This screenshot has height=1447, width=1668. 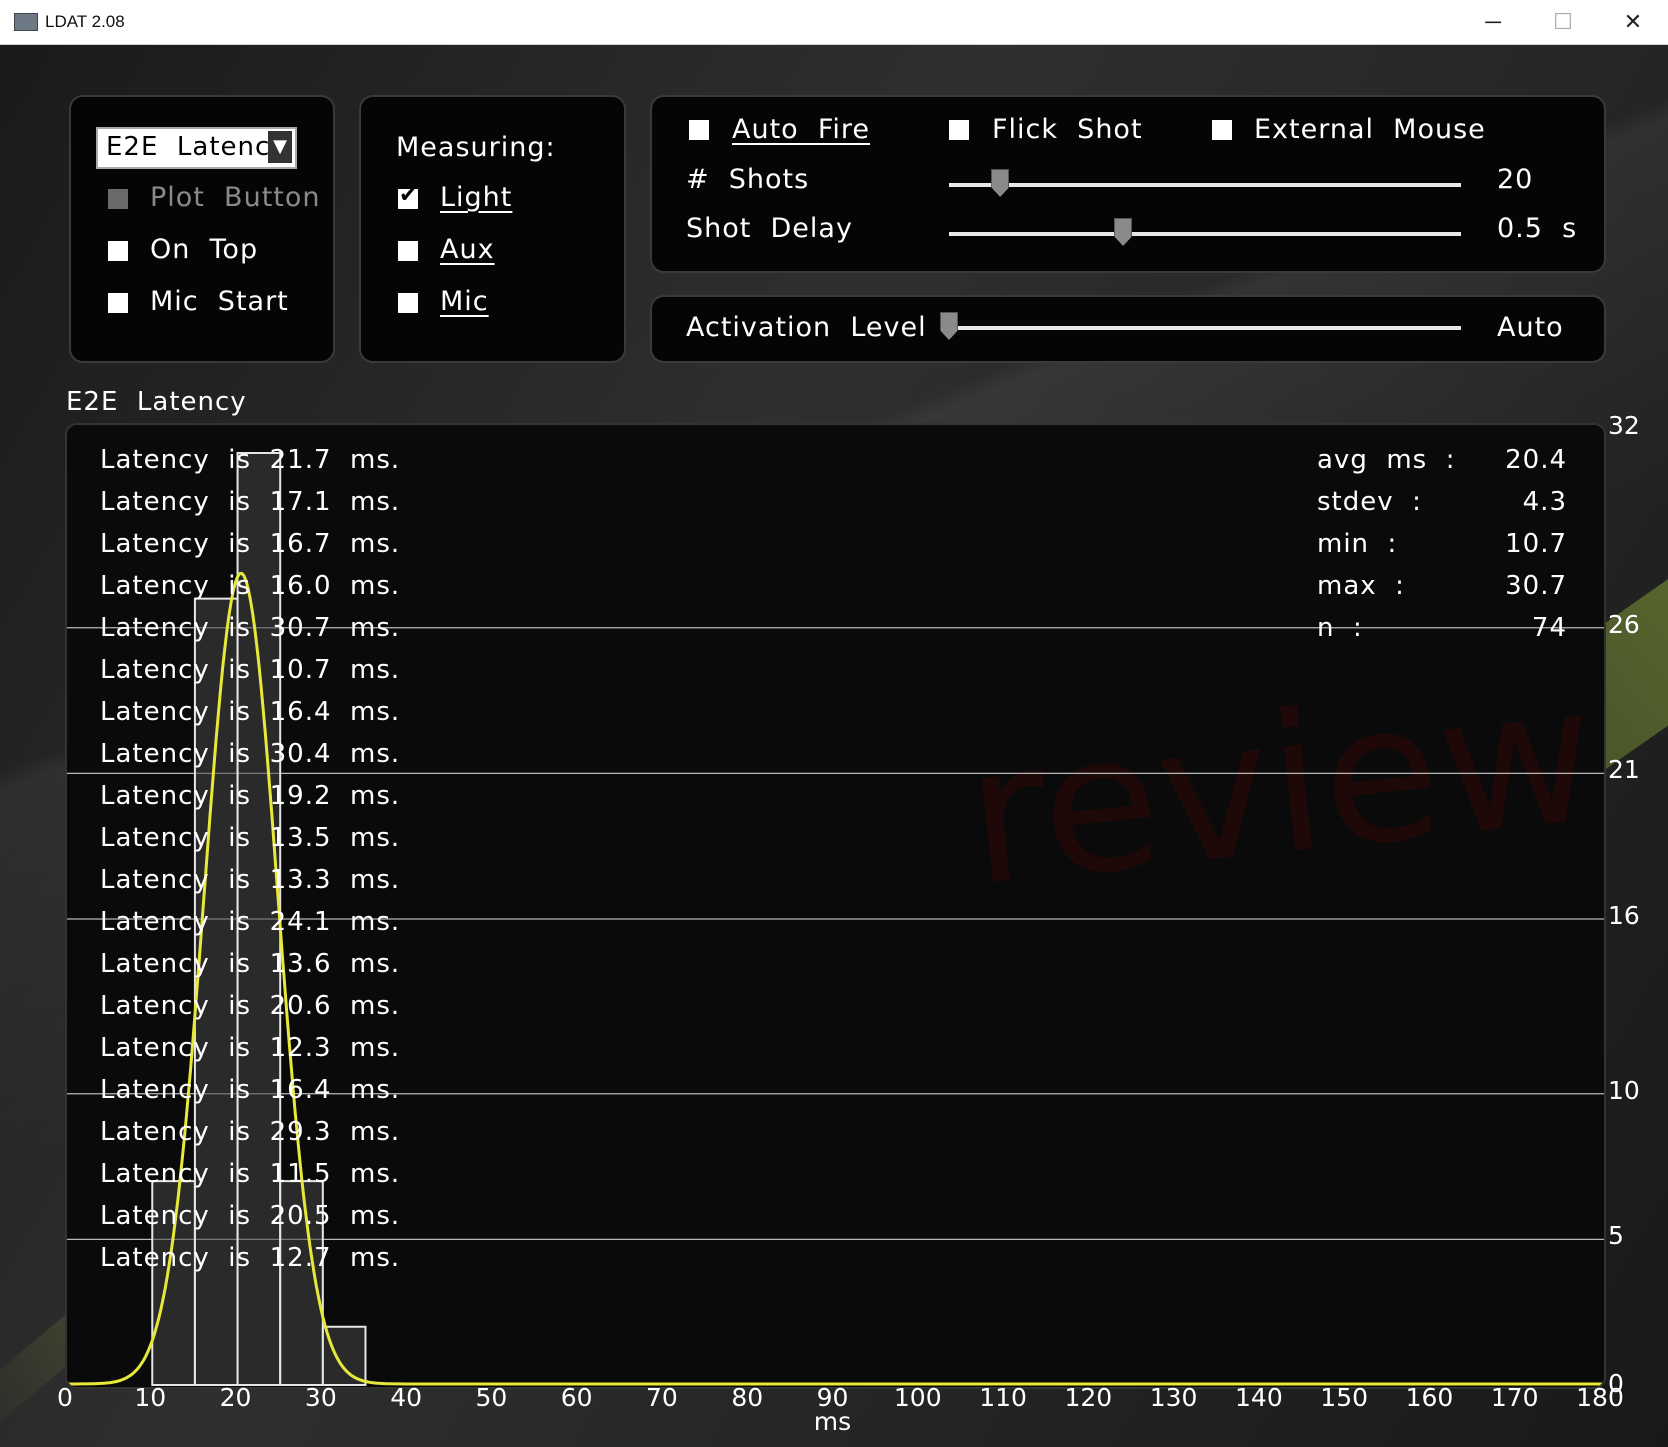 I want to click on latency-value: 17.1, so click(x=300, y=502).